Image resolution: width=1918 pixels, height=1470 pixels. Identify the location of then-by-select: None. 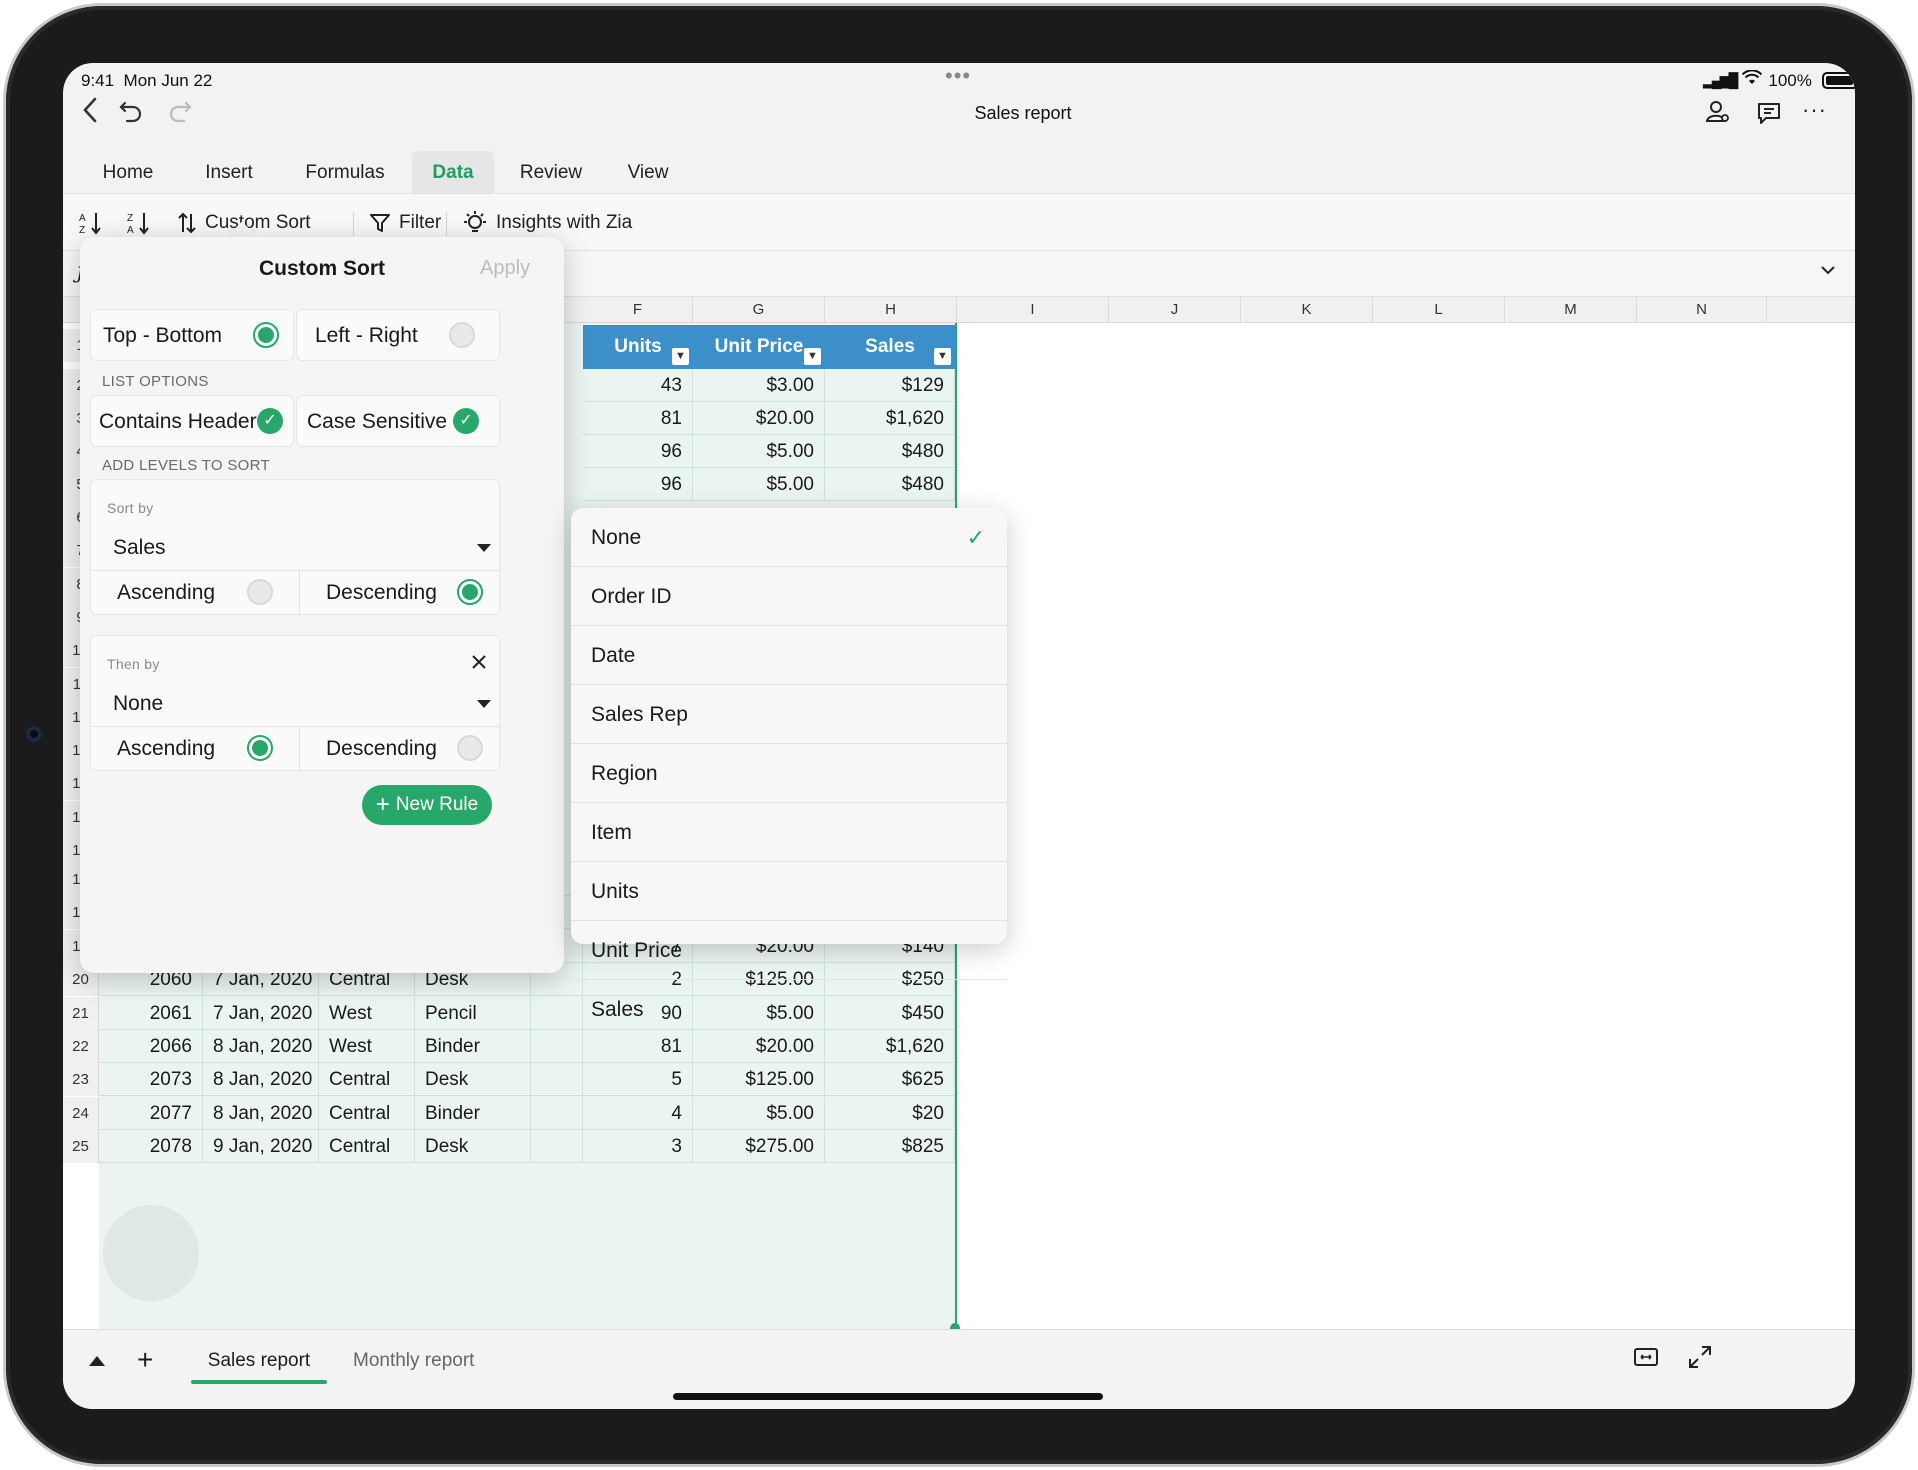
(296, 704).